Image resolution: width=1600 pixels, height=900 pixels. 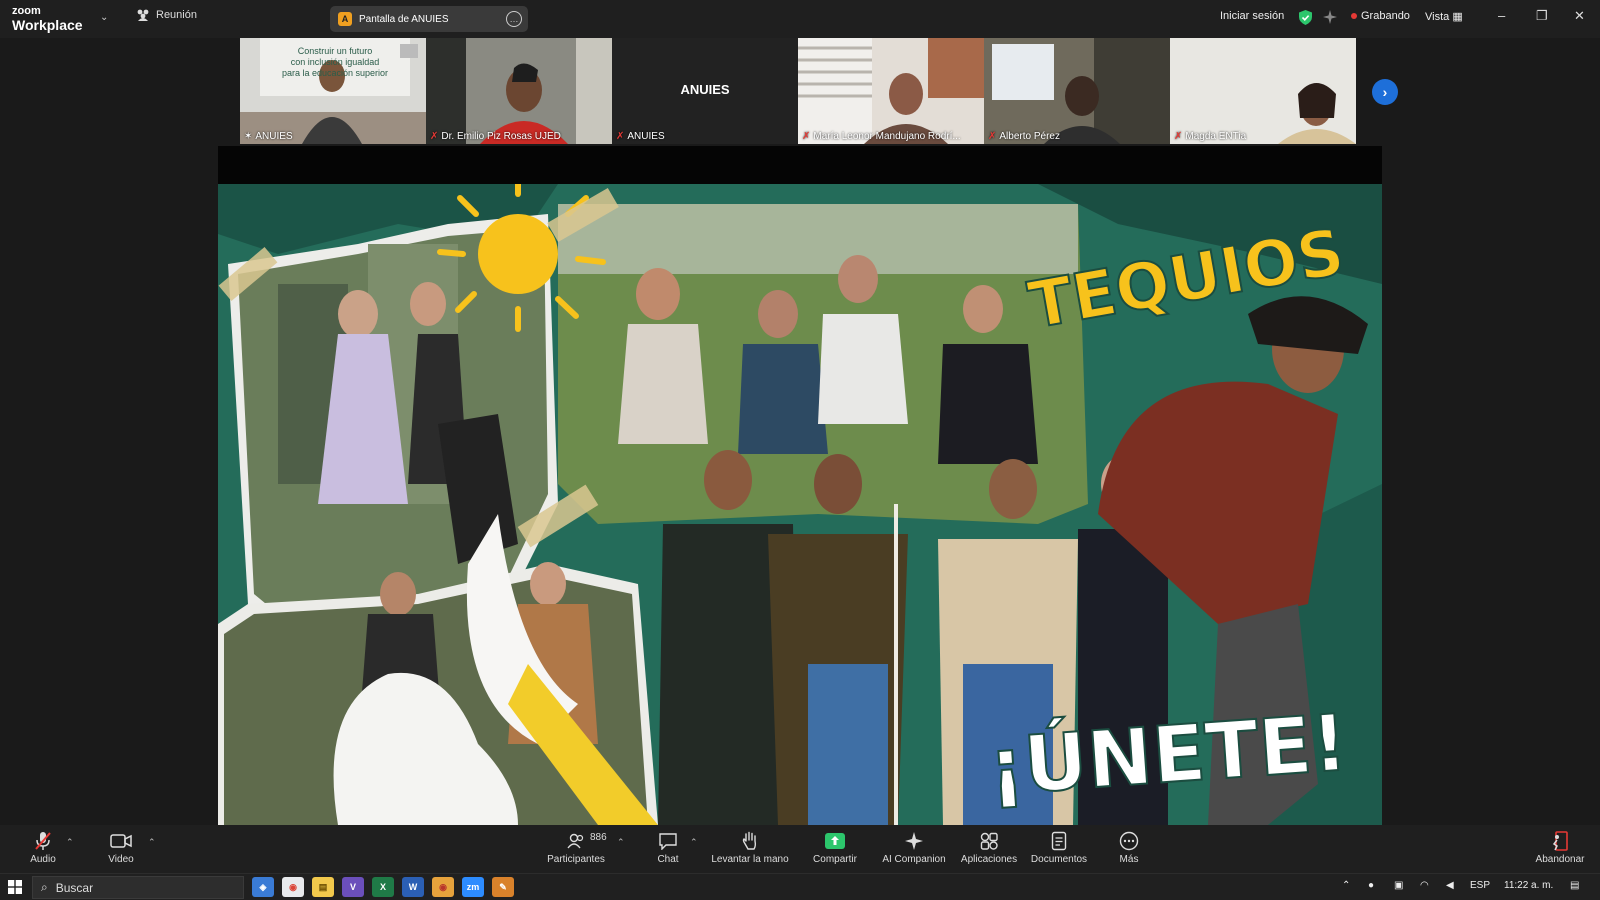 What do you see at coordinates (621, 842) in the screenshot?
I see `participants-options-chevron-icon: ⌃` at bounding box center [621, 842].